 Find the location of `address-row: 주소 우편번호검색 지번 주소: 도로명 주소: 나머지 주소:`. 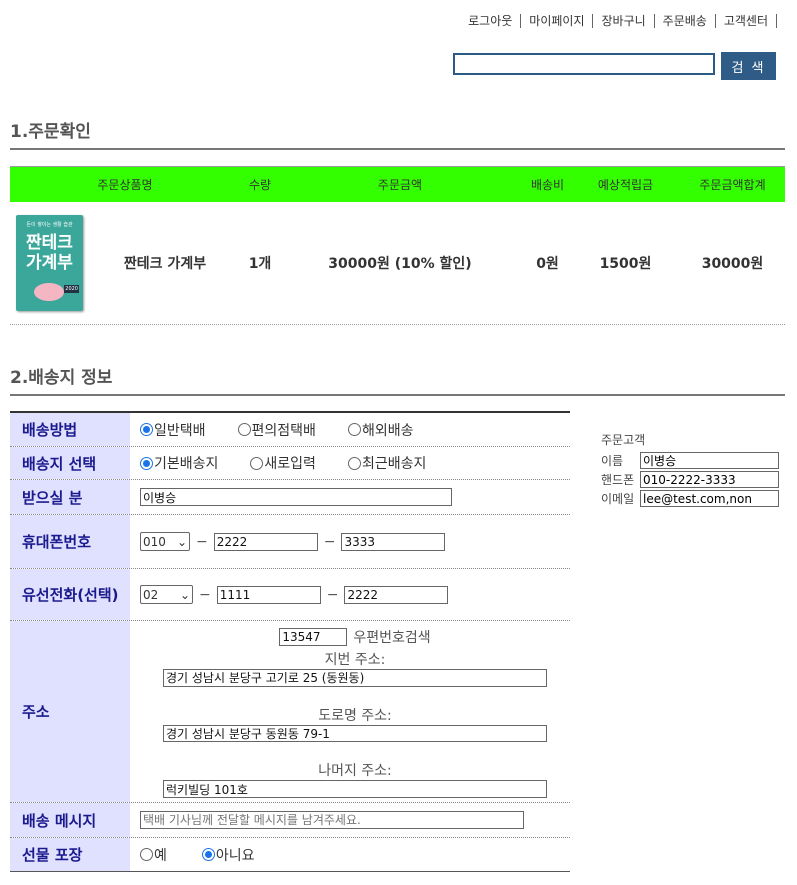

address-row: 주소 우편번호검색 지번 주소: 도로명 주소: 나머지 주소: is located at coordinates (290, 712).